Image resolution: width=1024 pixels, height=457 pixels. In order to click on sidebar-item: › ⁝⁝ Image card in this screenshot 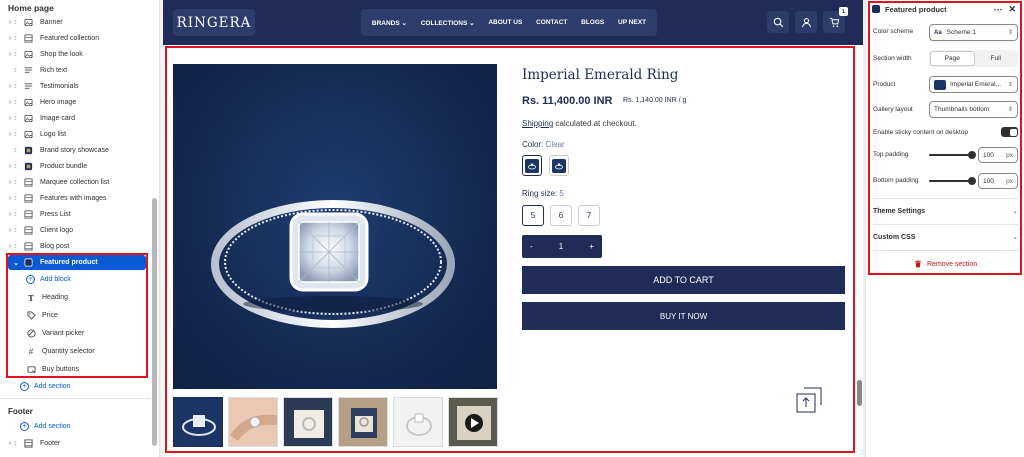, I will do `click(75, 118)`.